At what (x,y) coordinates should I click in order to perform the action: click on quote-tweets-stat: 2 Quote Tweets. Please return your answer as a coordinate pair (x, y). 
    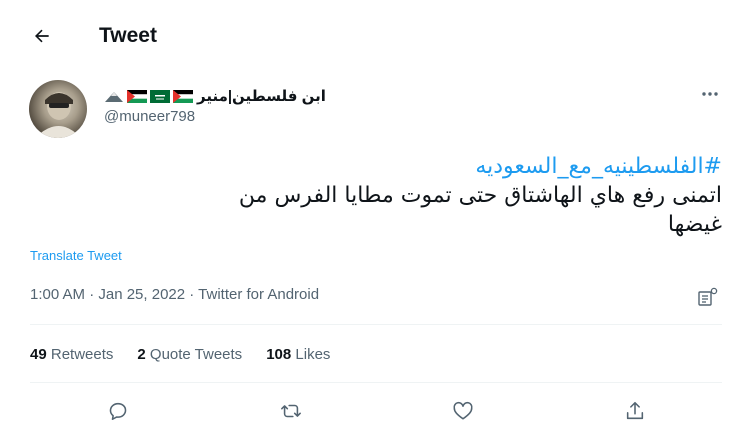
    Looking at the image, I should click on (189, 354).